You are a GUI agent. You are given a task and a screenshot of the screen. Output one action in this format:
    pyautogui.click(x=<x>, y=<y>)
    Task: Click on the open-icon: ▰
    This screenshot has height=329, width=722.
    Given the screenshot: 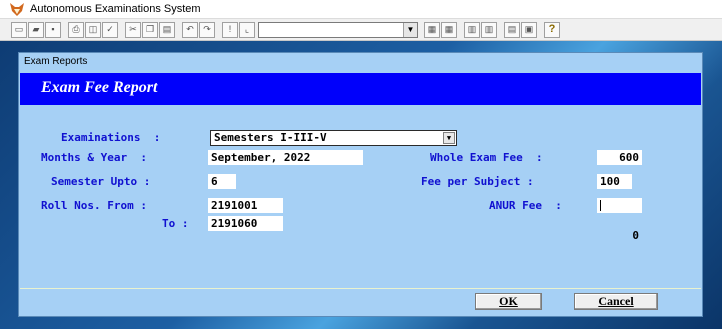 What is the action you would take?
    pyautogui.click(x=36, y=29)
    